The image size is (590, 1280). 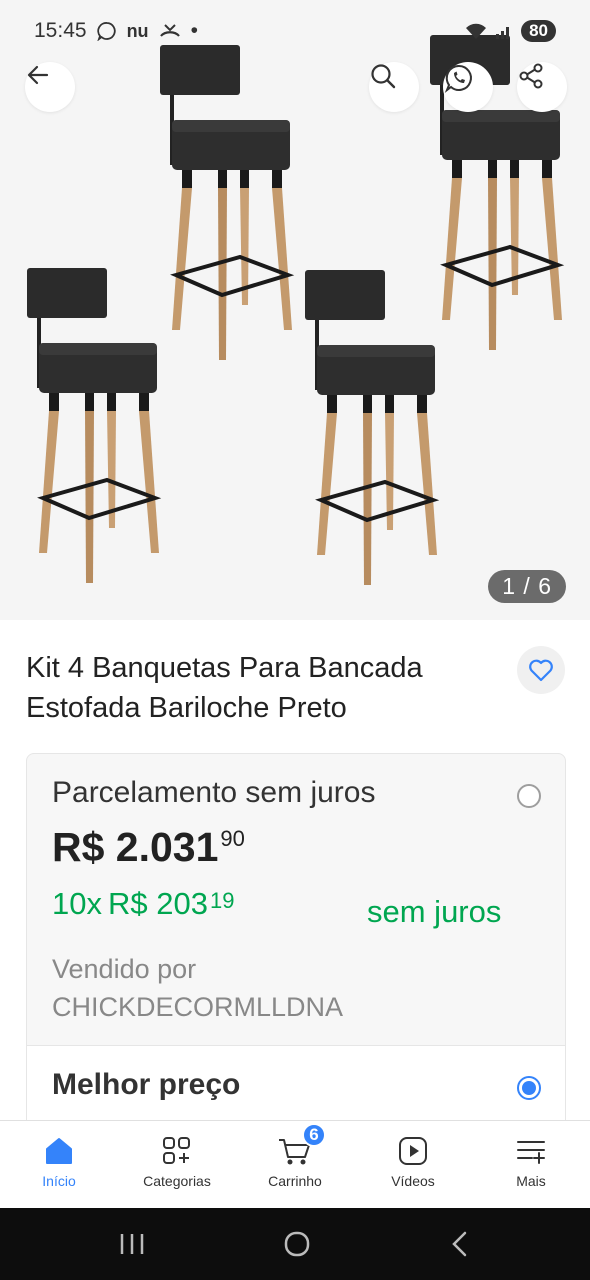 I want to click on cart-badge: 6, so click(x=314, y=1135).